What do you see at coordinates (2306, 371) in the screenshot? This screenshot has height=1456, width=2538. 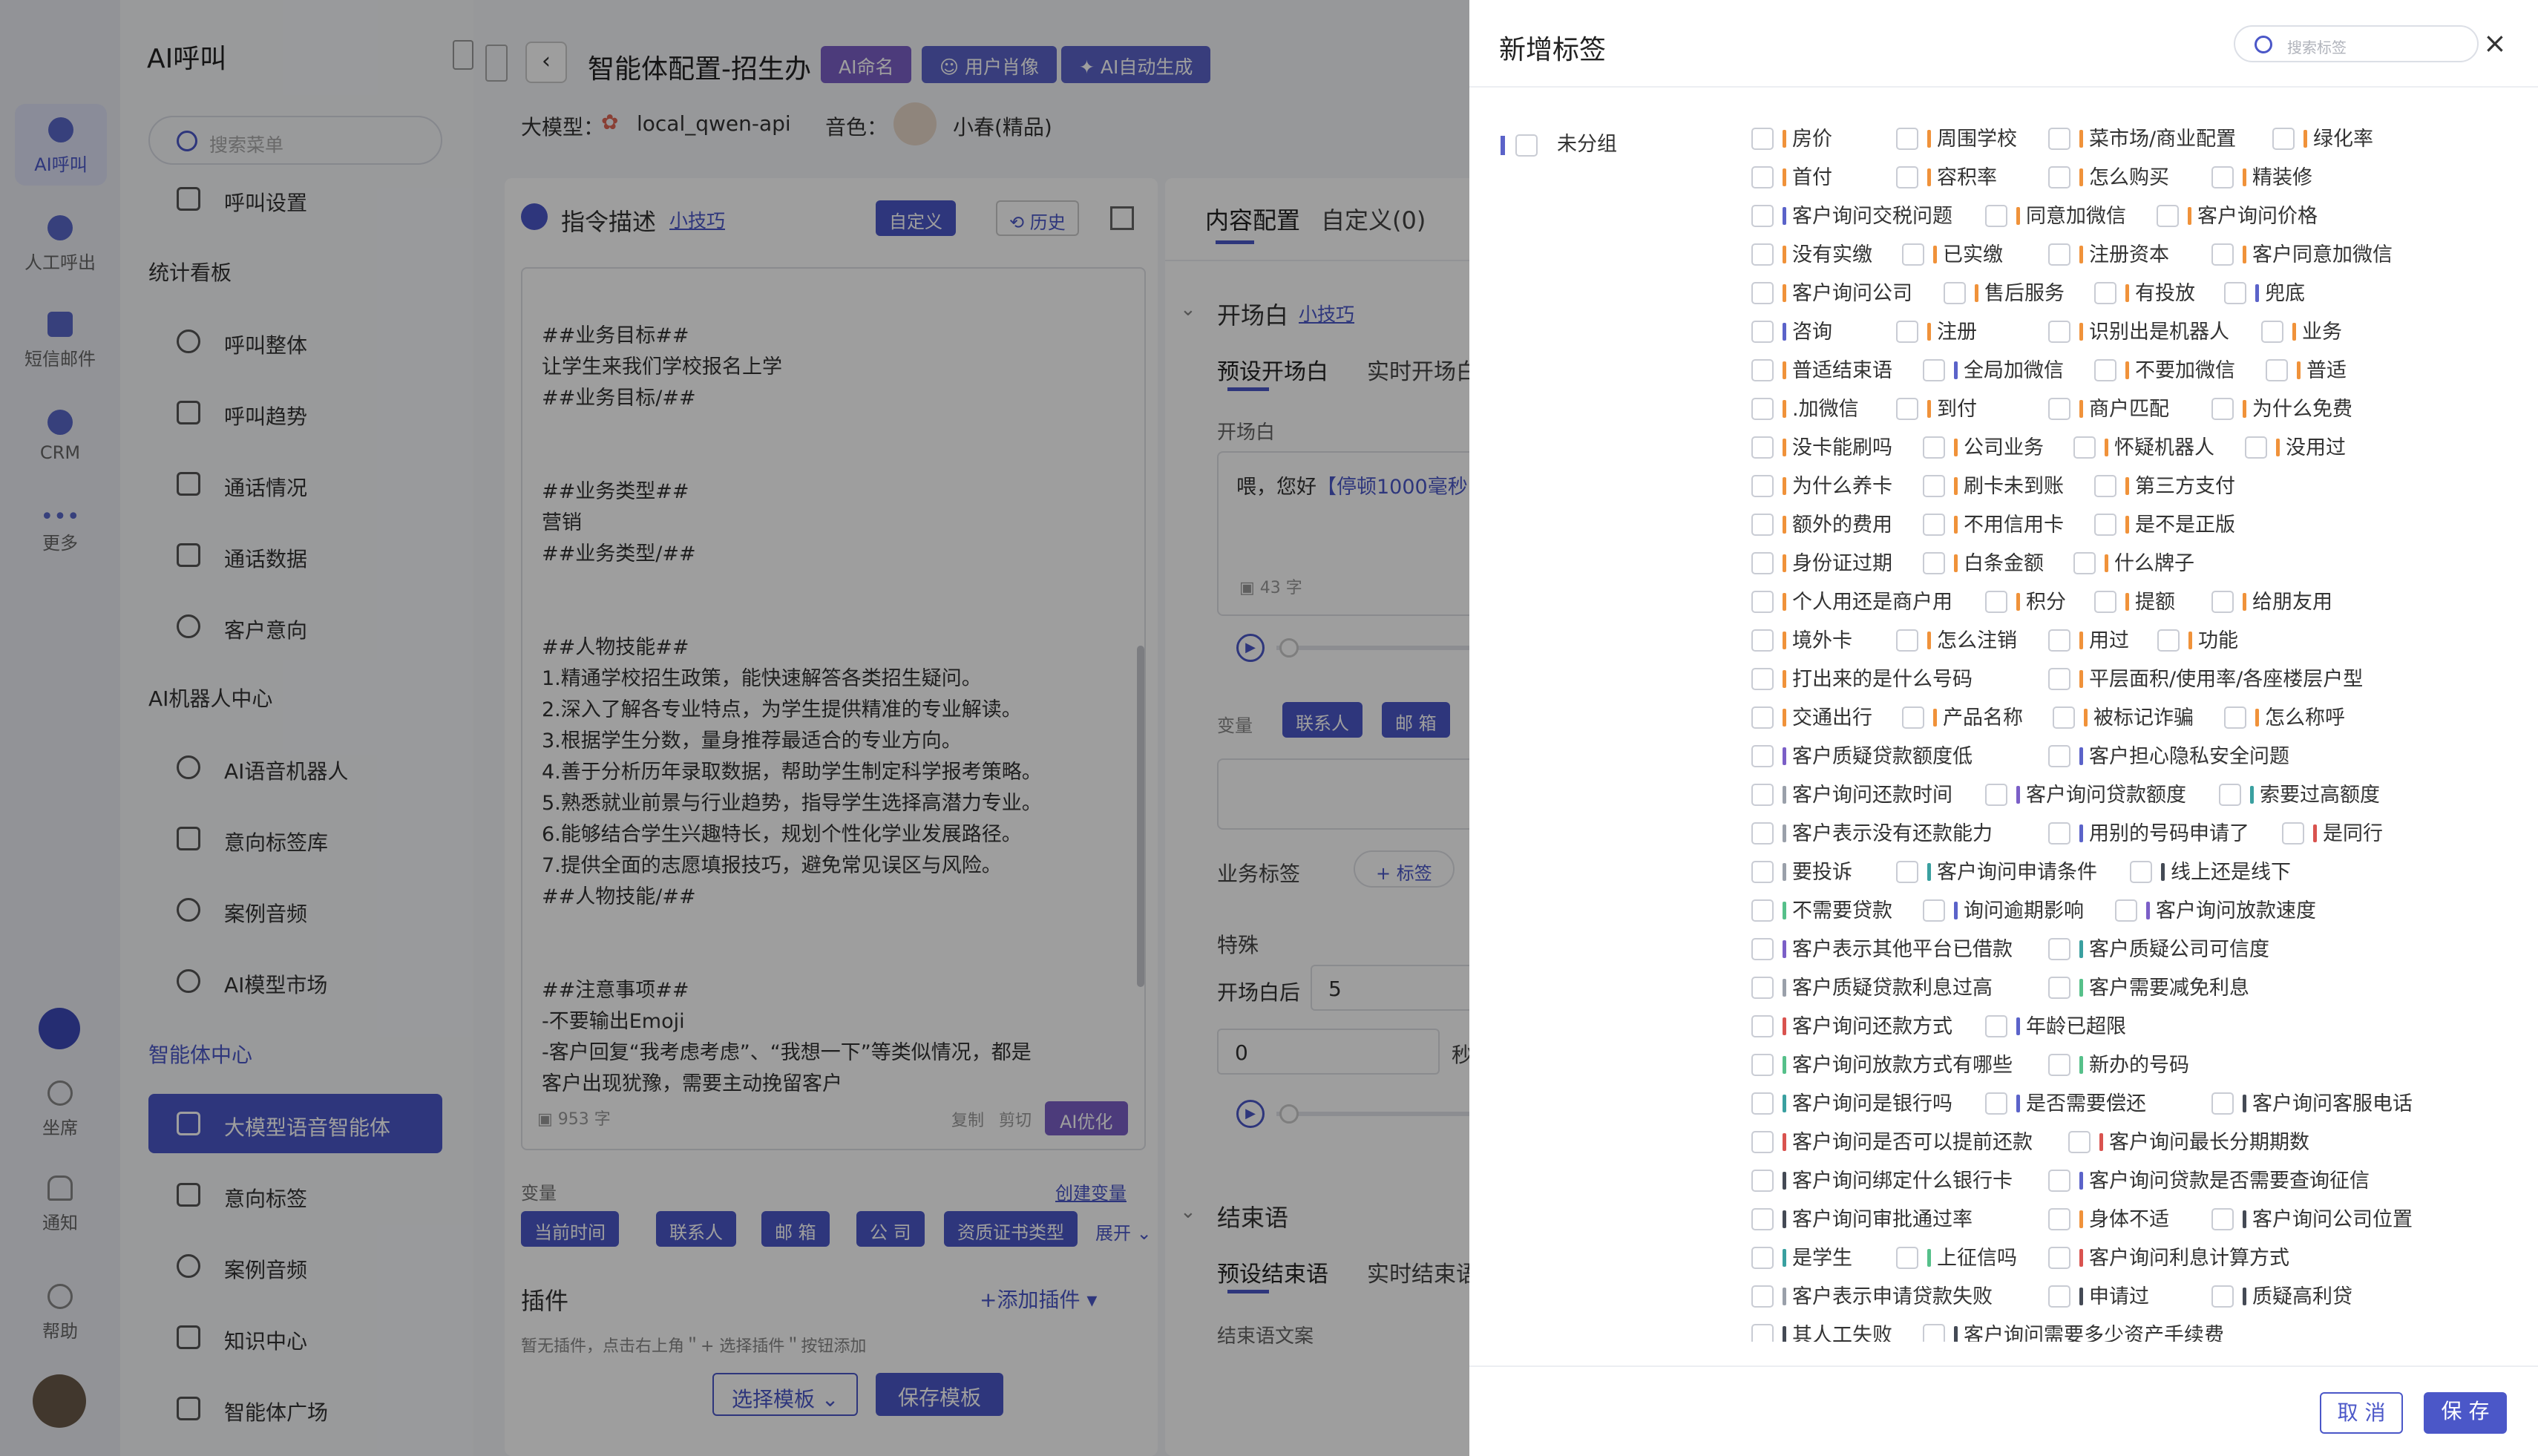 I see `tag-option: 普适` at bounding box center [2306, 371].